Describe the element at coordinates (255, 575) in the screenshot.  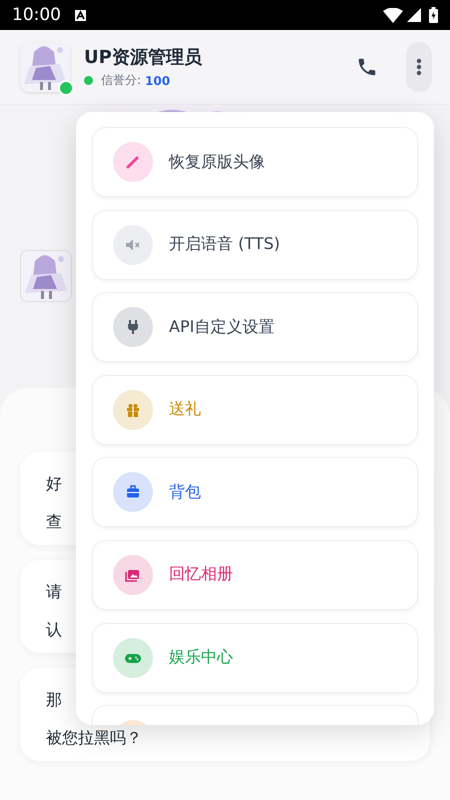
I see `menu-item: 回忆相册` at that location.